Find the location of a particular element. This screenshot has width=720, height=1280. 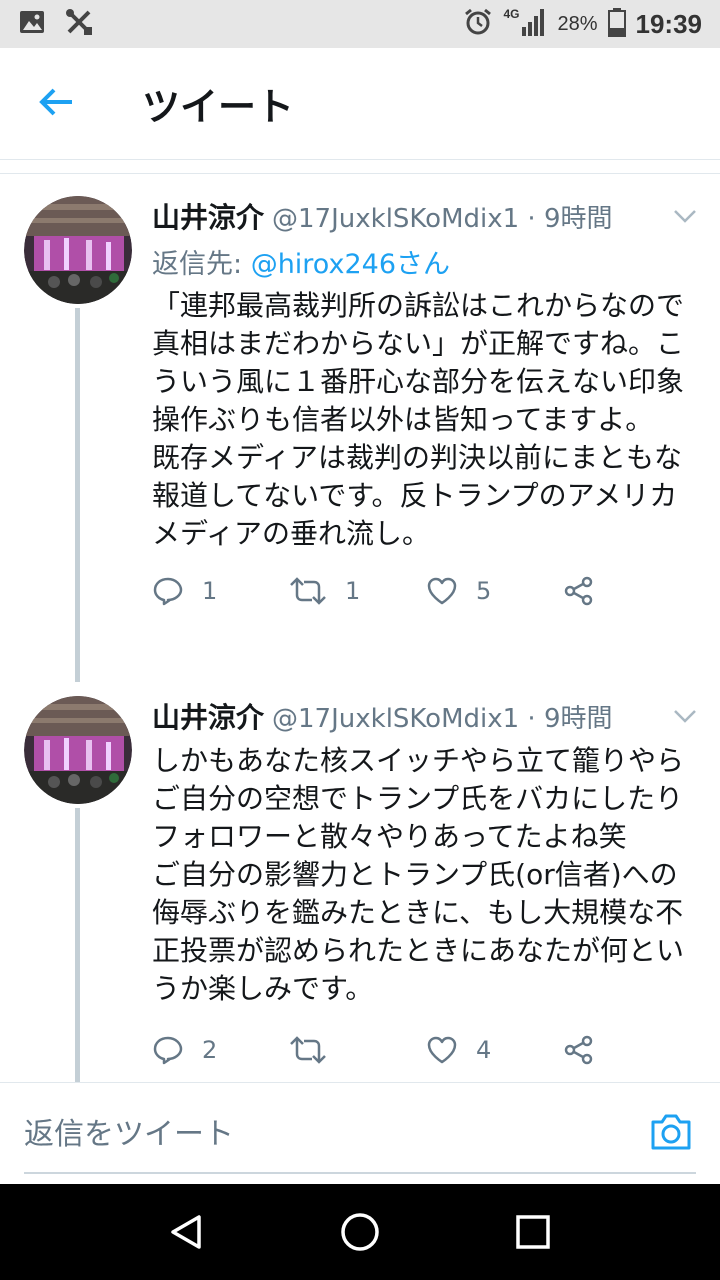

tweet-actions: 2 4 is located at coordinates (426, 1050).